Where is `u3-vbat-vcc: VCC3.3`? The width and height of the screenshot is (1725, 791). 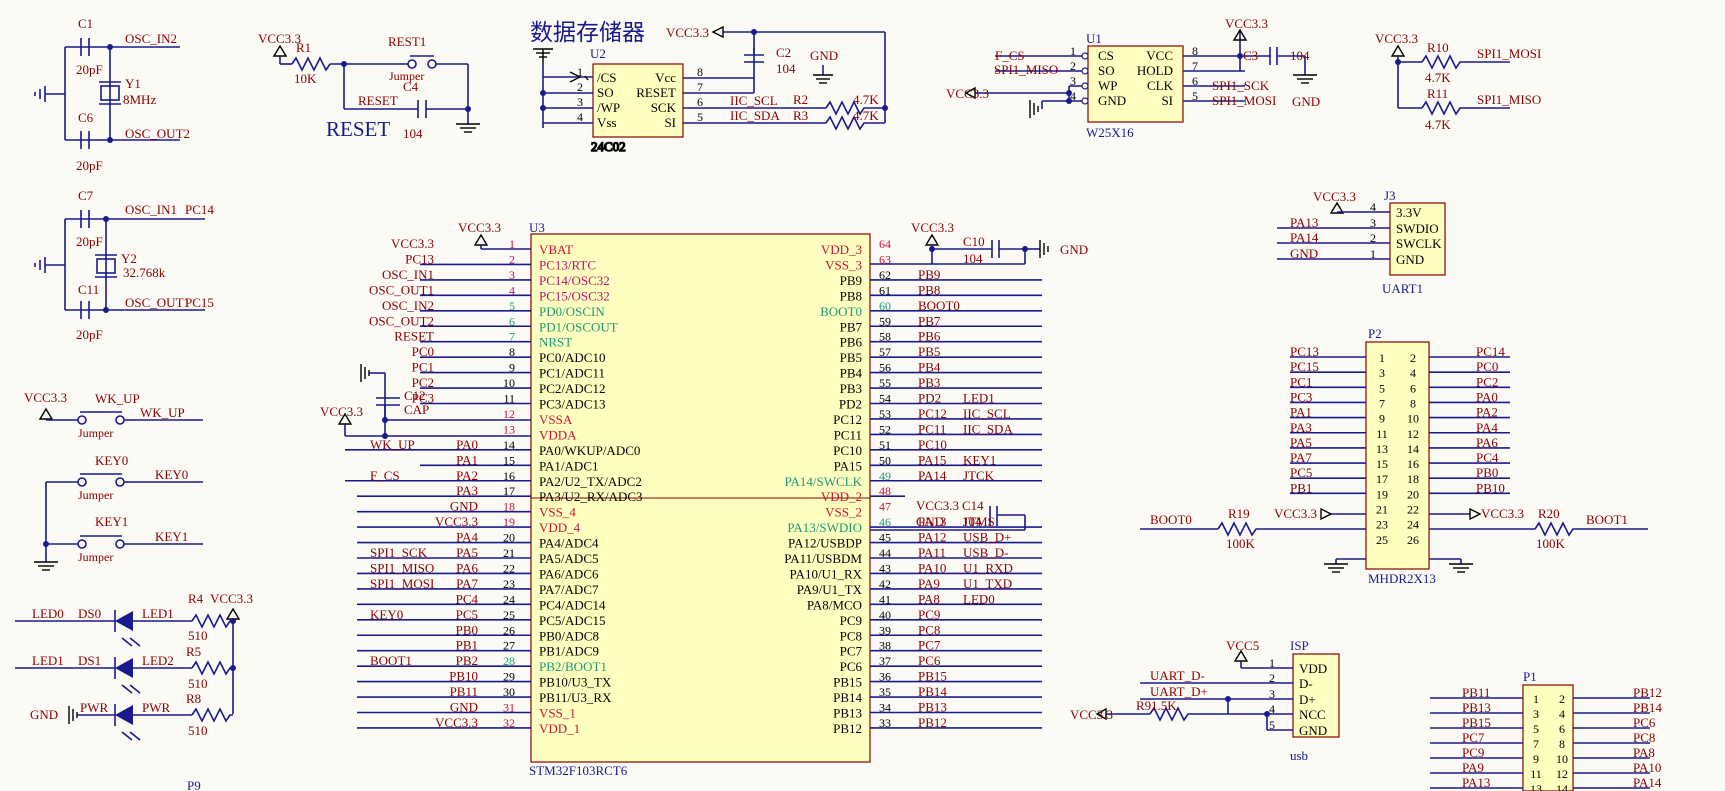 u3-vbat-vcc: VCC3.3 is located at coordinates (479, 227).